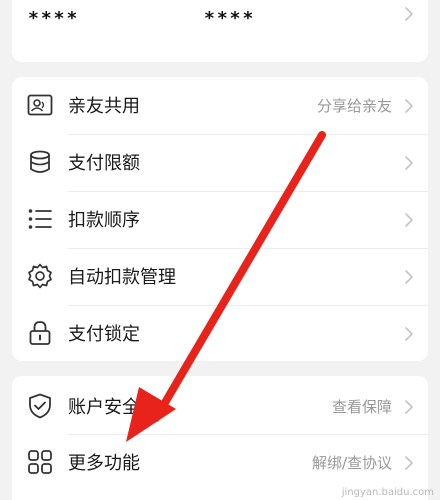 This screenshot has width=440, height=500. What do you see at coordinates (104, 106) in the screenshot?
I see `settings-item-label: 亲友共用` at bounding box center [104, 106].